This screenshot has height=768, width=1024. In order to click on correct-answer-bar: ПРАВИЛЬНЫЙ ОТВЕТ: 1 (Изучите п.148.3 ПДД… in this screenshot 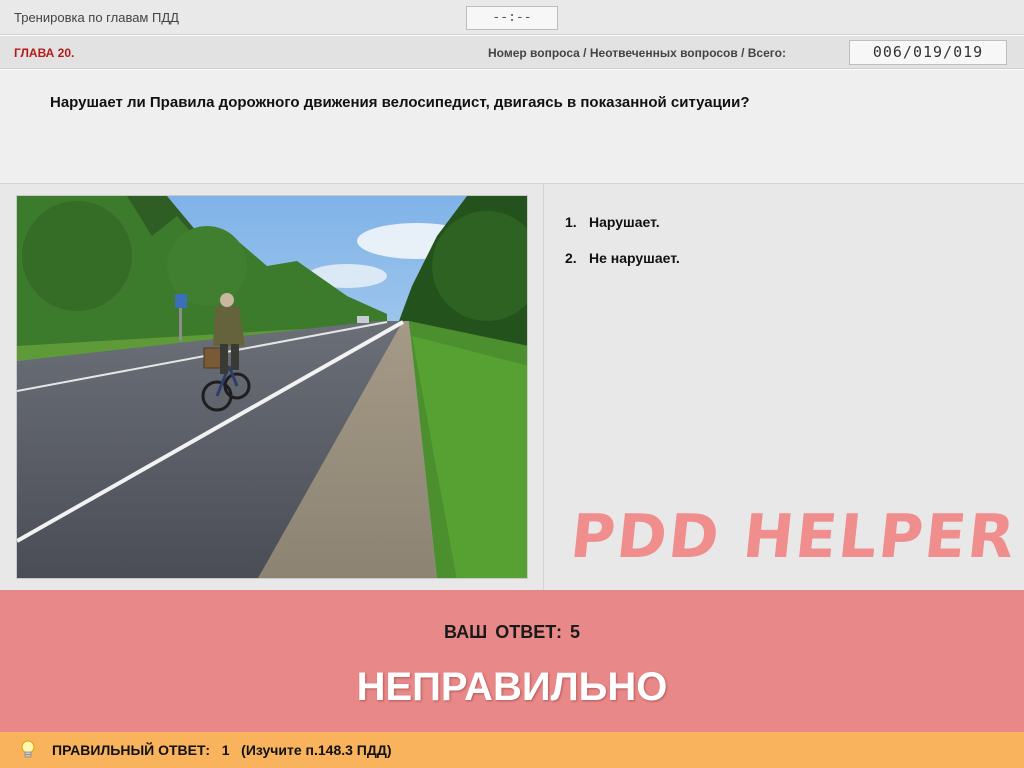, I will do `click(512, 750)`.